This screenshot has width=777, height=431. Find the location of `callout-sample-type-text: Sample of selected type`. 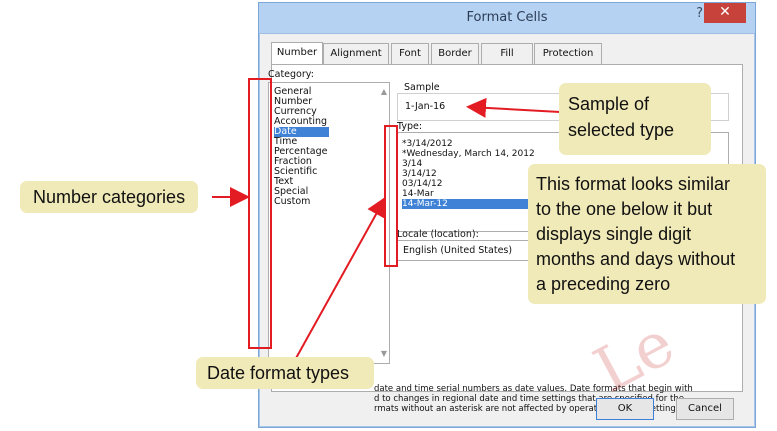

callout-sample-type-text: Sample of selected type is located at coordinates (621, 117).